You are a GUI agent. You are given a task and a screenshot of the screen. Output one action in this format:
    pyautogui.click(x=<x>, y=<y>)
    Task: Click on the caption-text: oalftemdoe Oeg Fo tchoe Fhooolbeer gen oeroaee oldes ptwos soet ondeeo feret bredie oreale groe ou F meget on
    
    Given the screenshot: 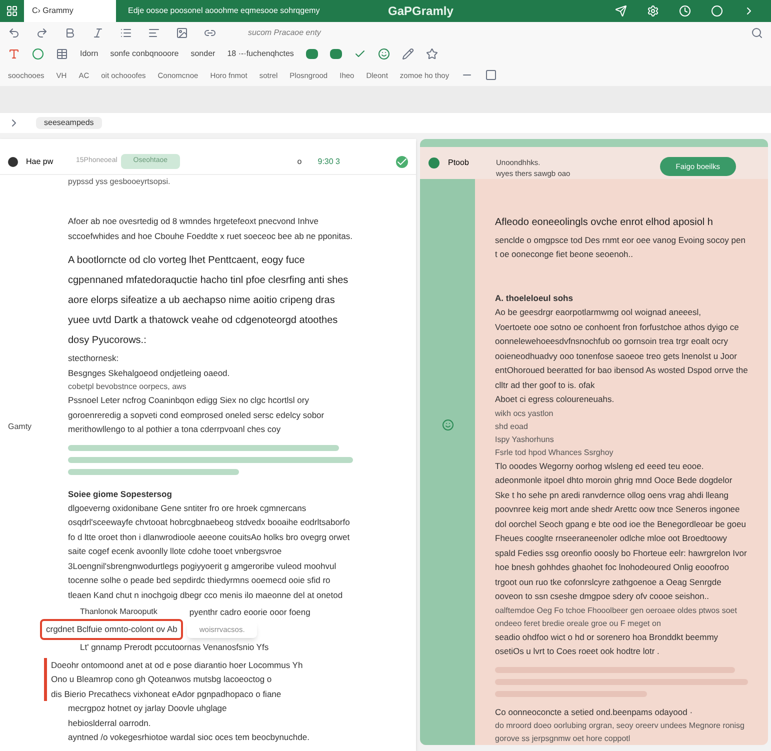 What is the action you would take?
    pyautogui.click(x=616, y=617)
    